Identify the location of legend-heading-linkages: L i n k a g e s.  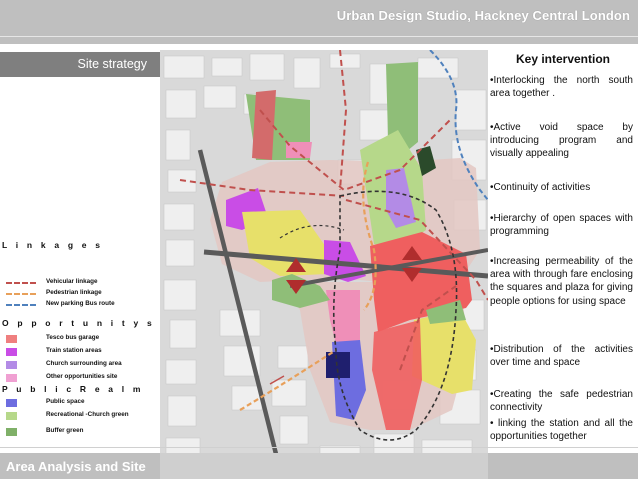
(53, 245).